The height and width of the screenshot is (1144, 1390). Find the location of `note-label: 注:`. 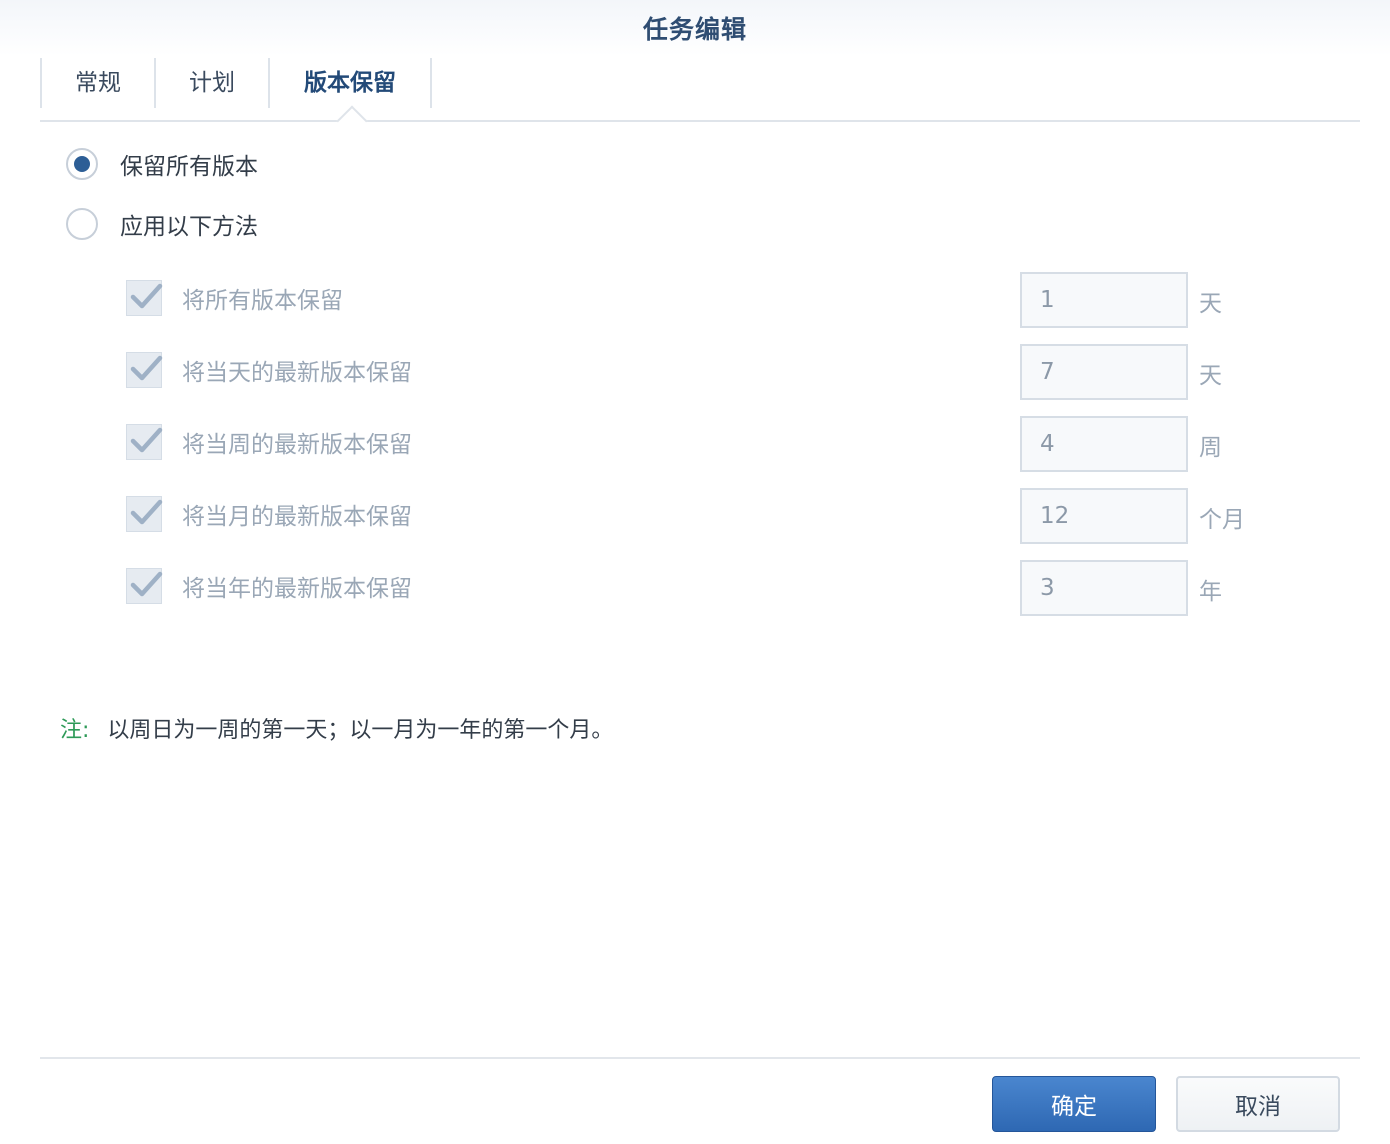

note-label: 注: is located at coordinates (75, 730).